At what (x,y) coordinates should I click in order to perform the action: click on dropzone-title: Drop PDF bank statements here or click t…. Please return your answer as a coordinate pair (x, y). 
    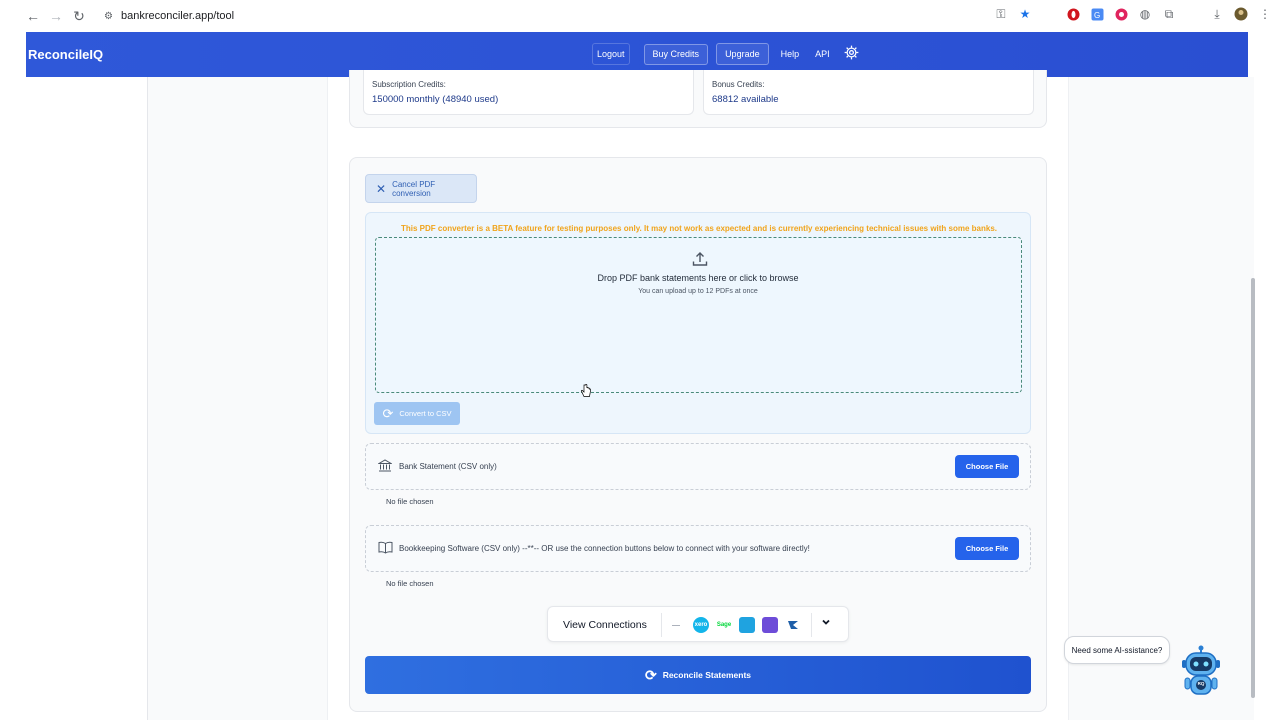
    Looking at the image, I should click on (698, 278).